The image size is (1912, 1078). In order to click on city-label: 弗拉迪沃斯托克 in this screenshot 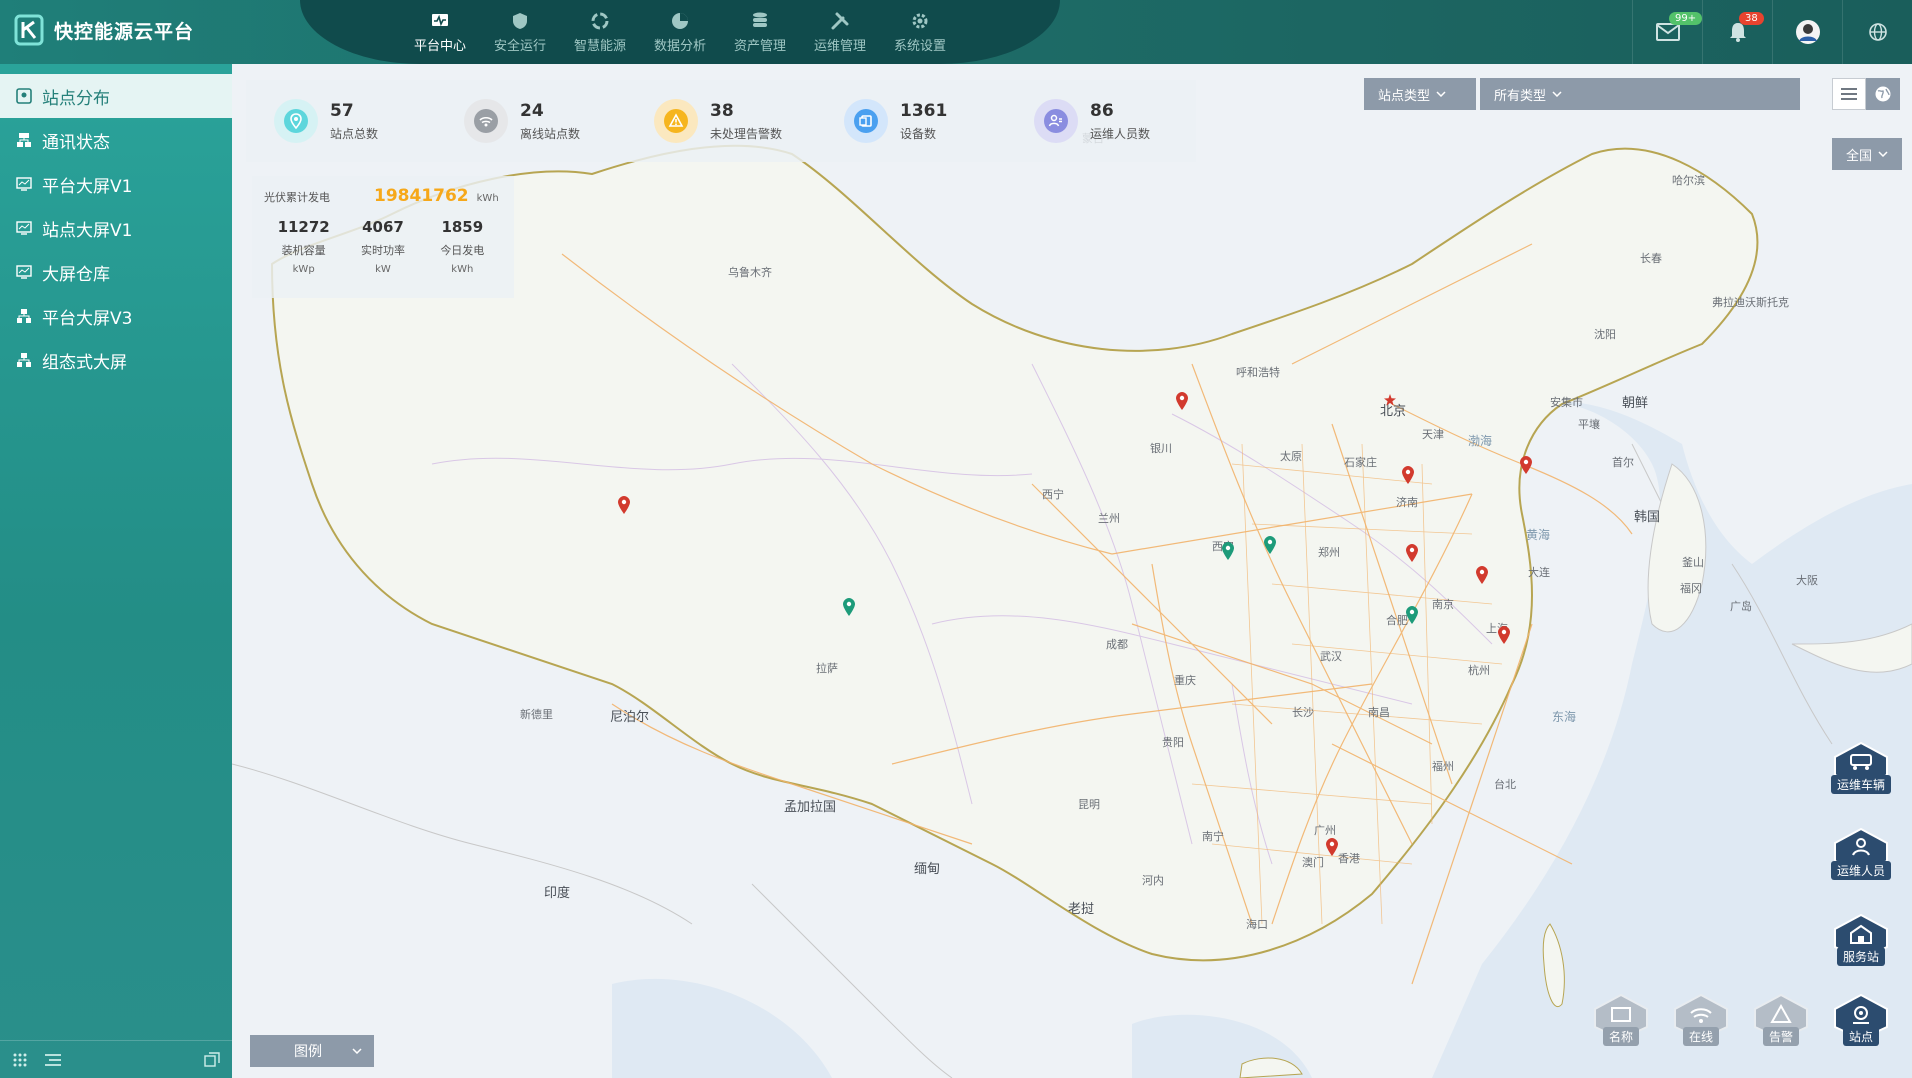, I will do `click(1750, 302)`.